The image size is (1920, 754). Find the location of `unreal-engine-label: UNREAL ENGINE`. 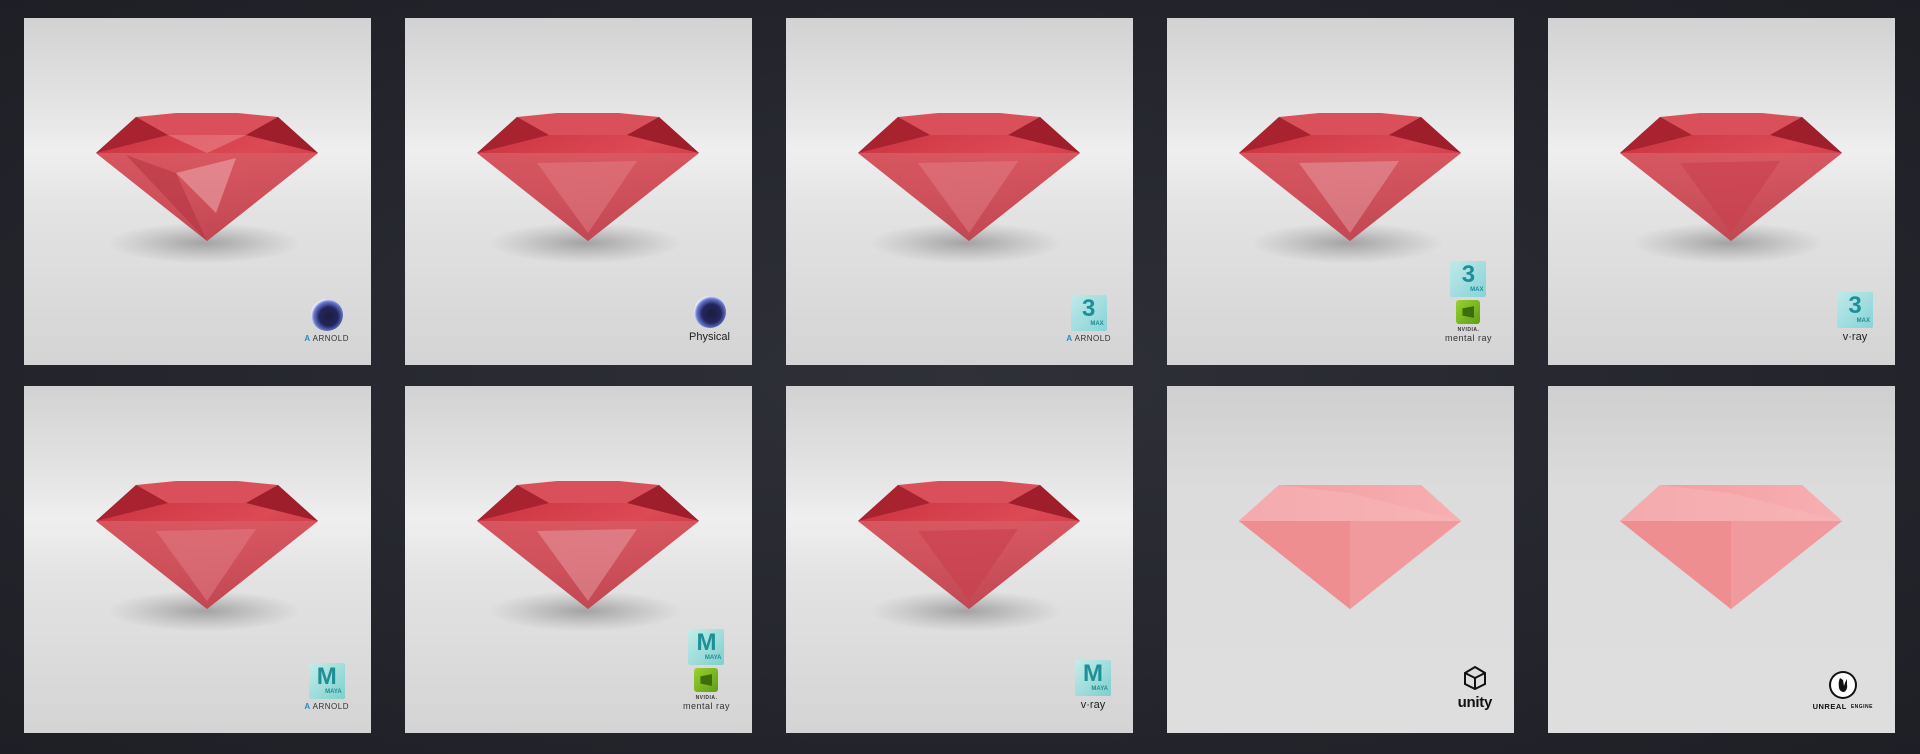

unreal-engine-label: UNREAL ENGINE is located at coordinates (1842, 706).